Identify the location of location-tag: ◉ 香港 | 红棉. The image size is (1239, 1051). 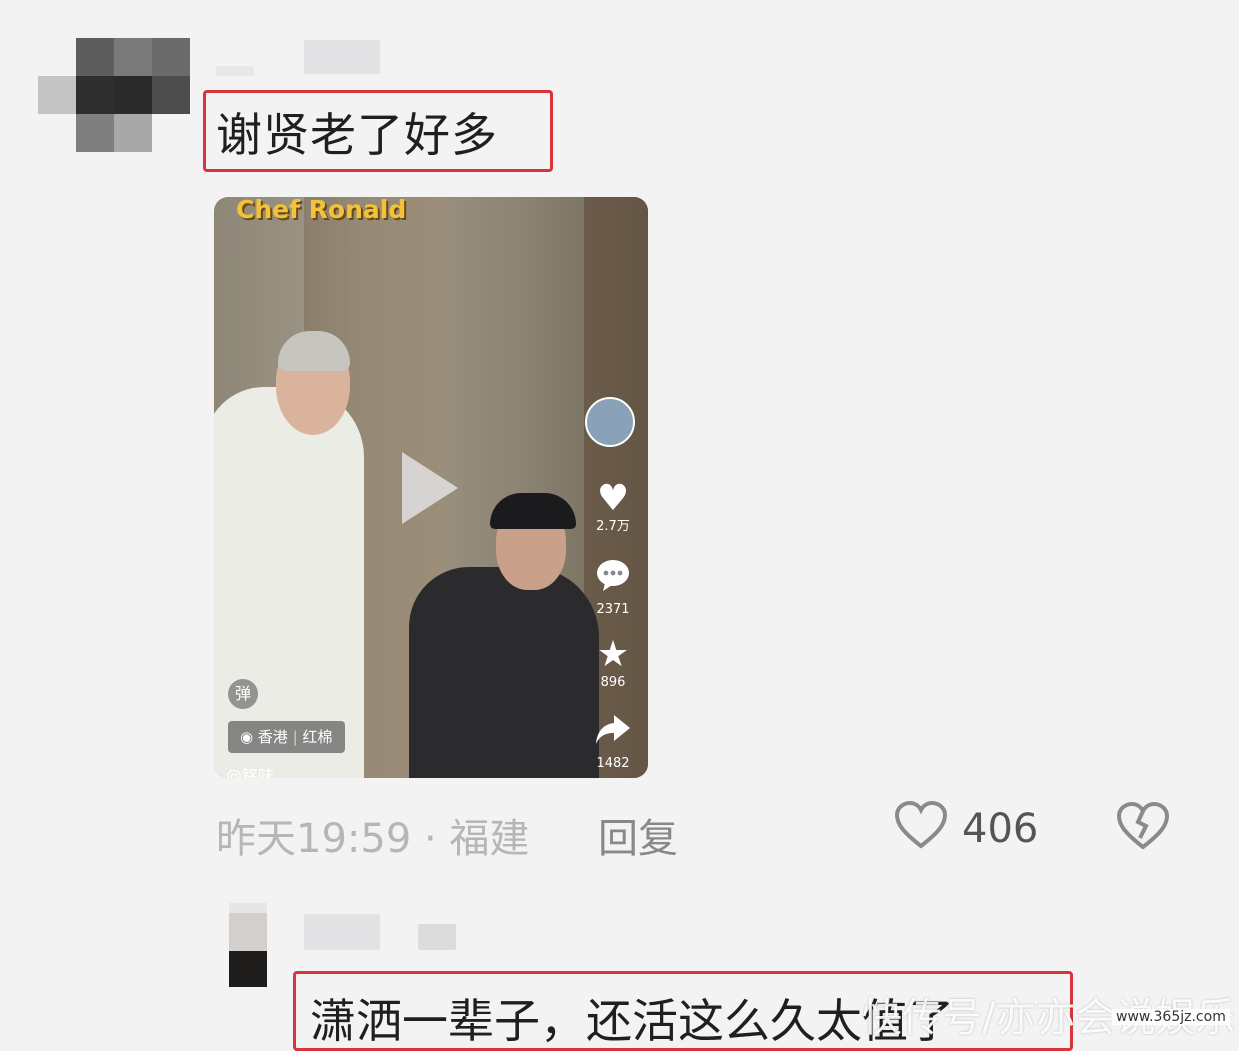
(286, 737).